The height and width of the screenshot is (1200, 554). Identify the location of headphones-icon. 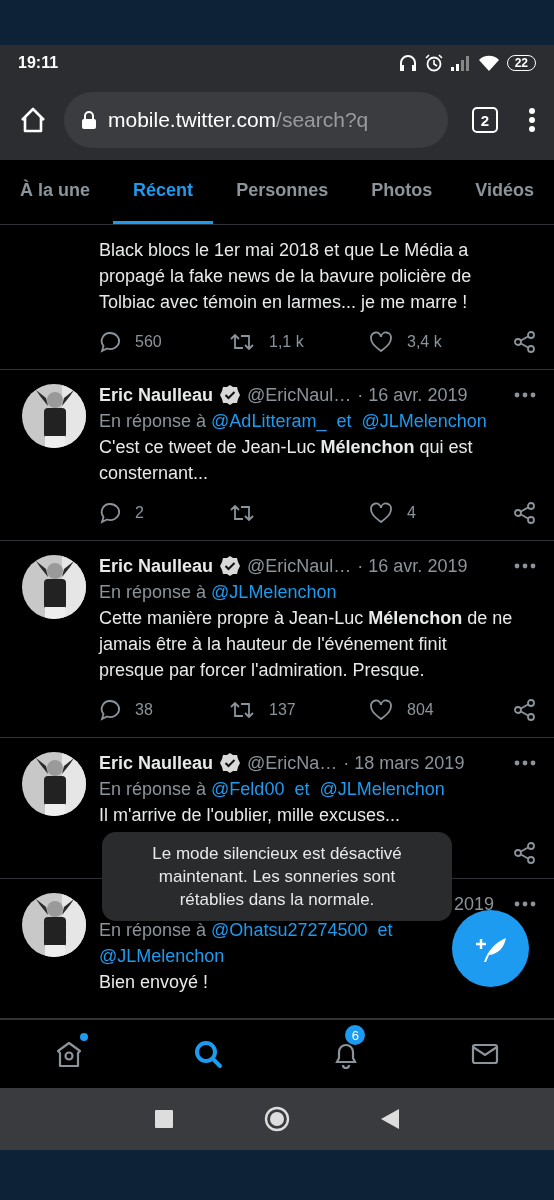
(407, 62).